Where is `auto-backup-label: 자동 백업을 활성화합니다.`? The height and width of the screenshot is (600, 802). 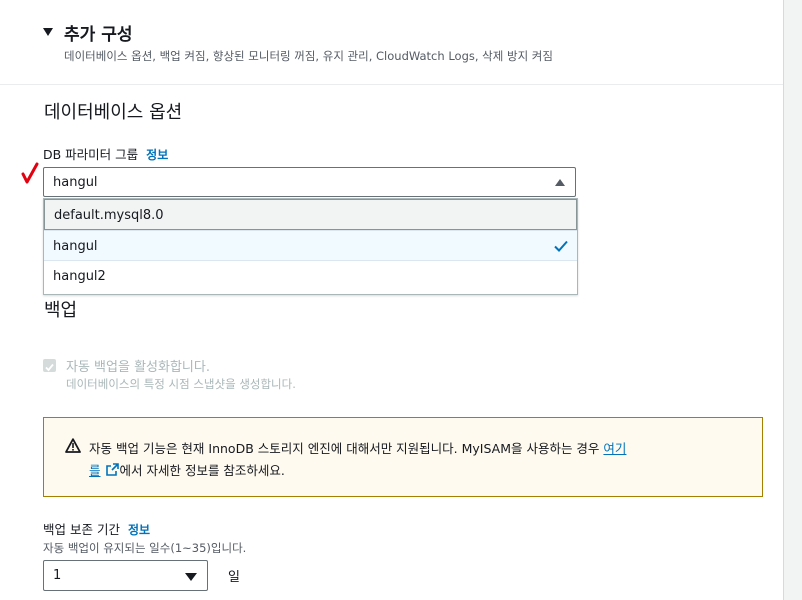 auto-backup-label: 자동 백업을 활성화합니다. is located at coordinates (138, 367).